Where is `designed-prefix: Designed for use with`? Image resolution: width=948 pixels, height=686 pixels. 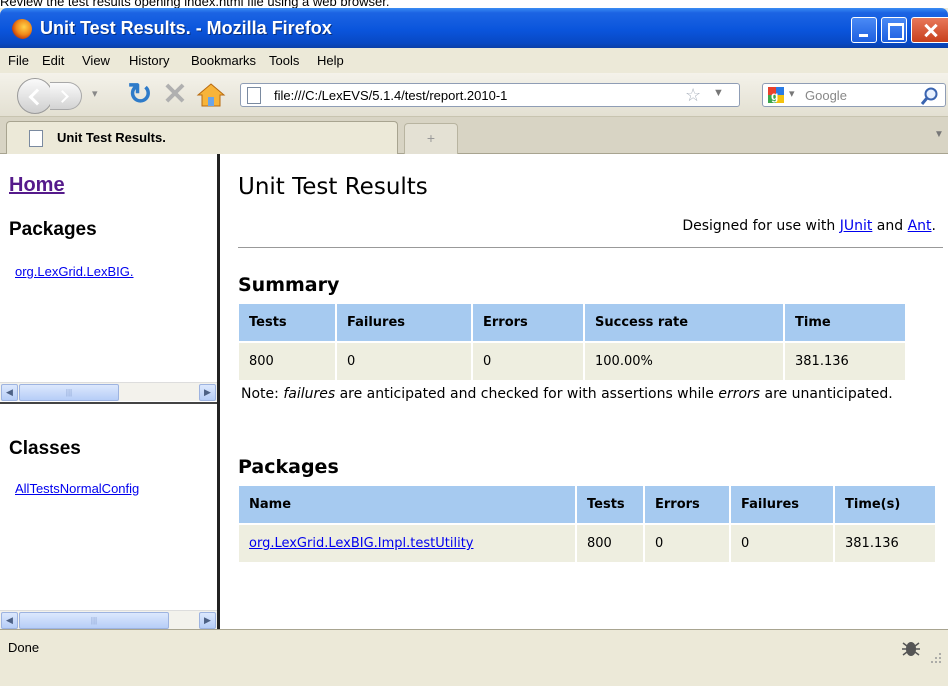 designed-prefix: Designed for use with is located at coordinates (761, 226).